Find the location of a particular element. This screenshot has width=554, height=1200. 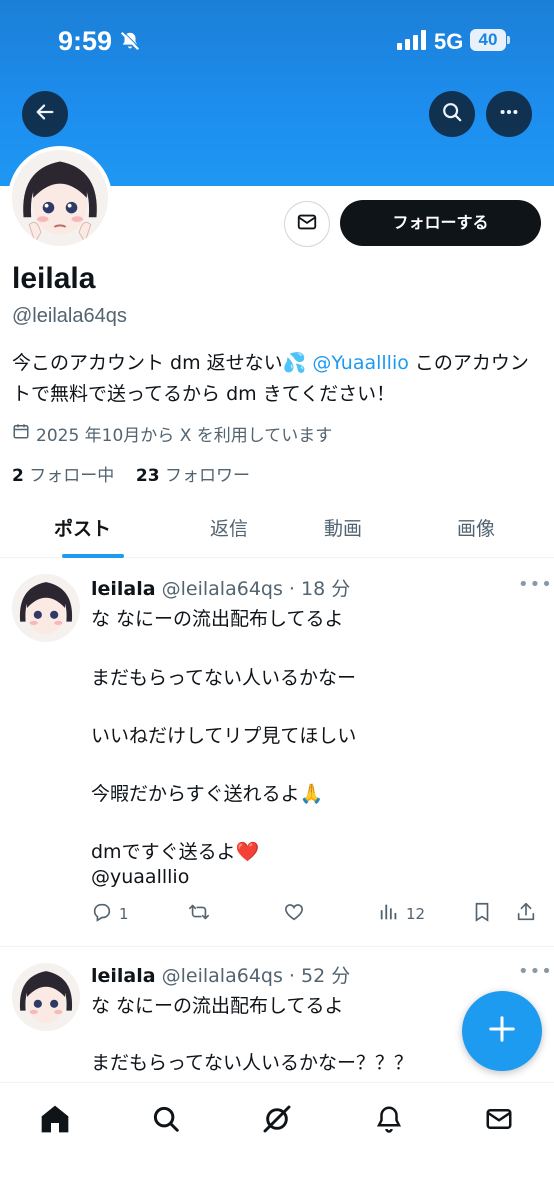

share-button is located at coordinates (526, 914).